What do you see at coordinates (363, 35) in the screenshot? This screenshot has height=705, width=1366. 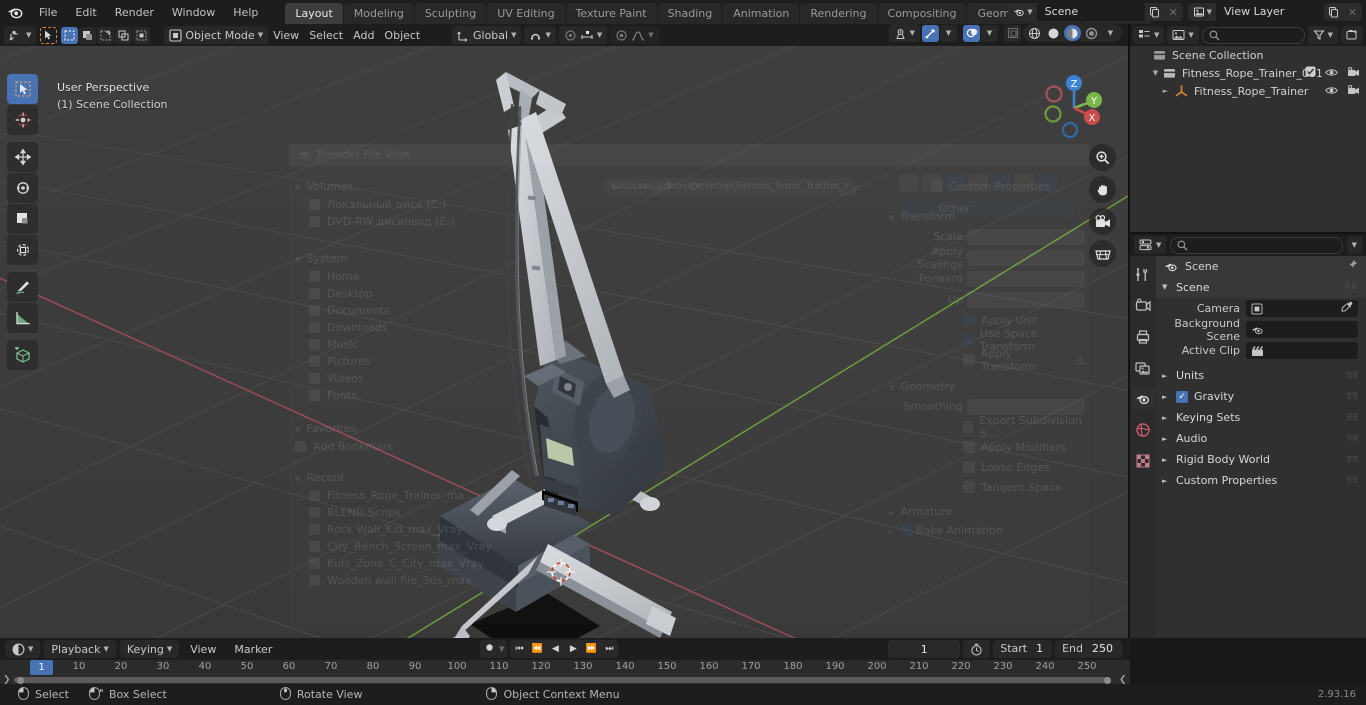 I see `vp-menu-add: Add` at bounding box center [363, 35].